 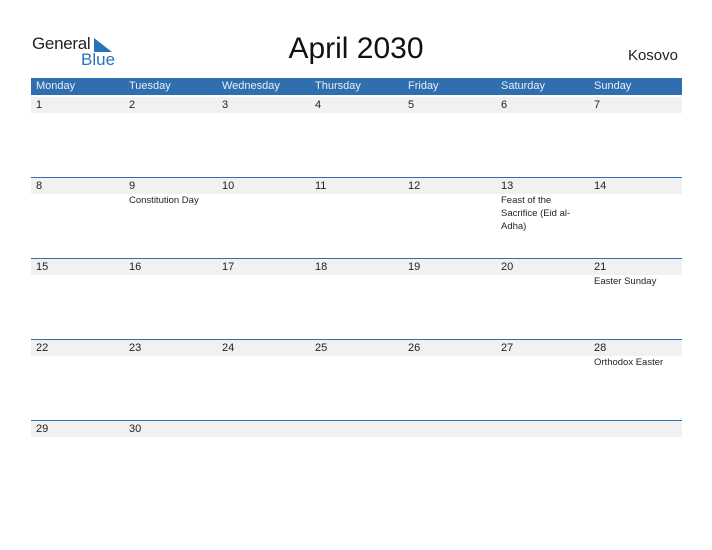 I want to click on day-number: 15, so click(x=42, y=267).